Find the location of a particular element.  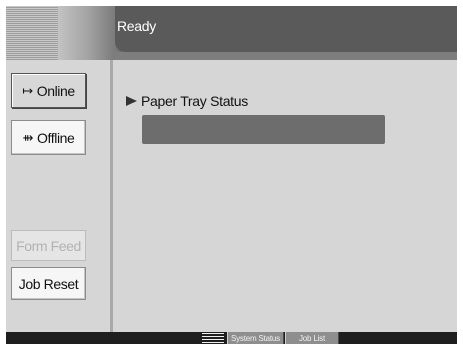

online-label: Online is located at coordinates (55, 90).